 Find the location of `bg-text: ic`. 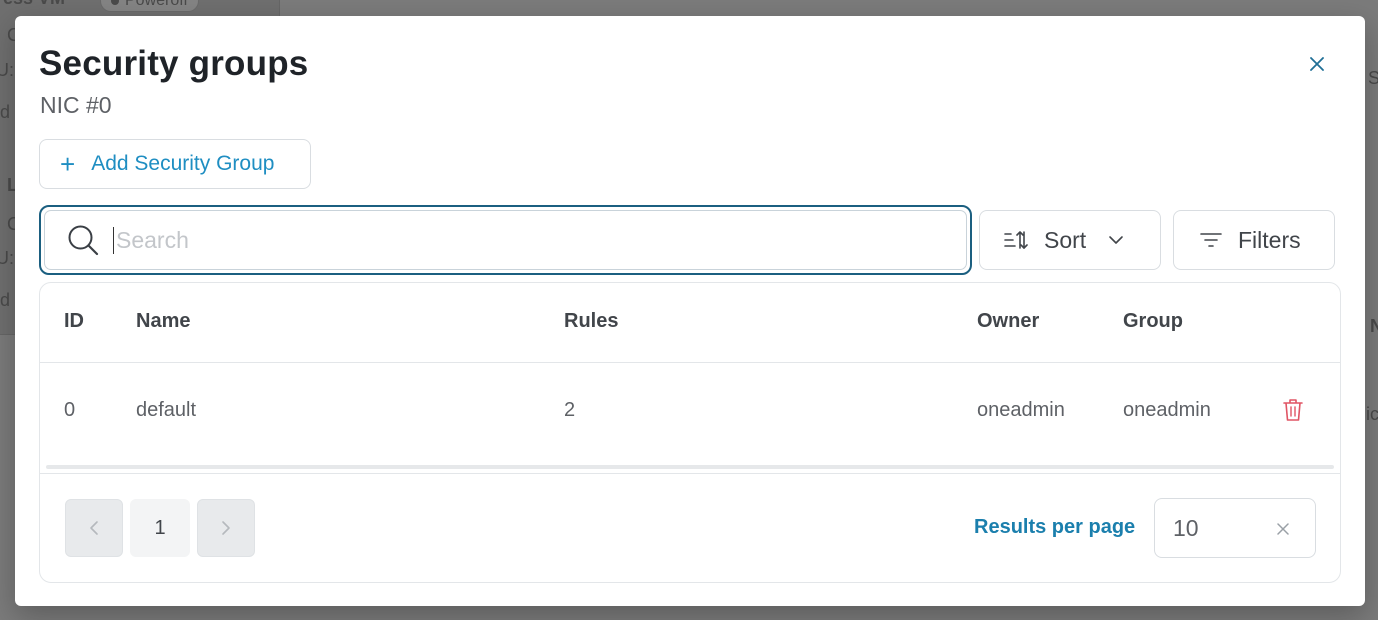

bg-text: ic is located at coordinates (1372, 414).